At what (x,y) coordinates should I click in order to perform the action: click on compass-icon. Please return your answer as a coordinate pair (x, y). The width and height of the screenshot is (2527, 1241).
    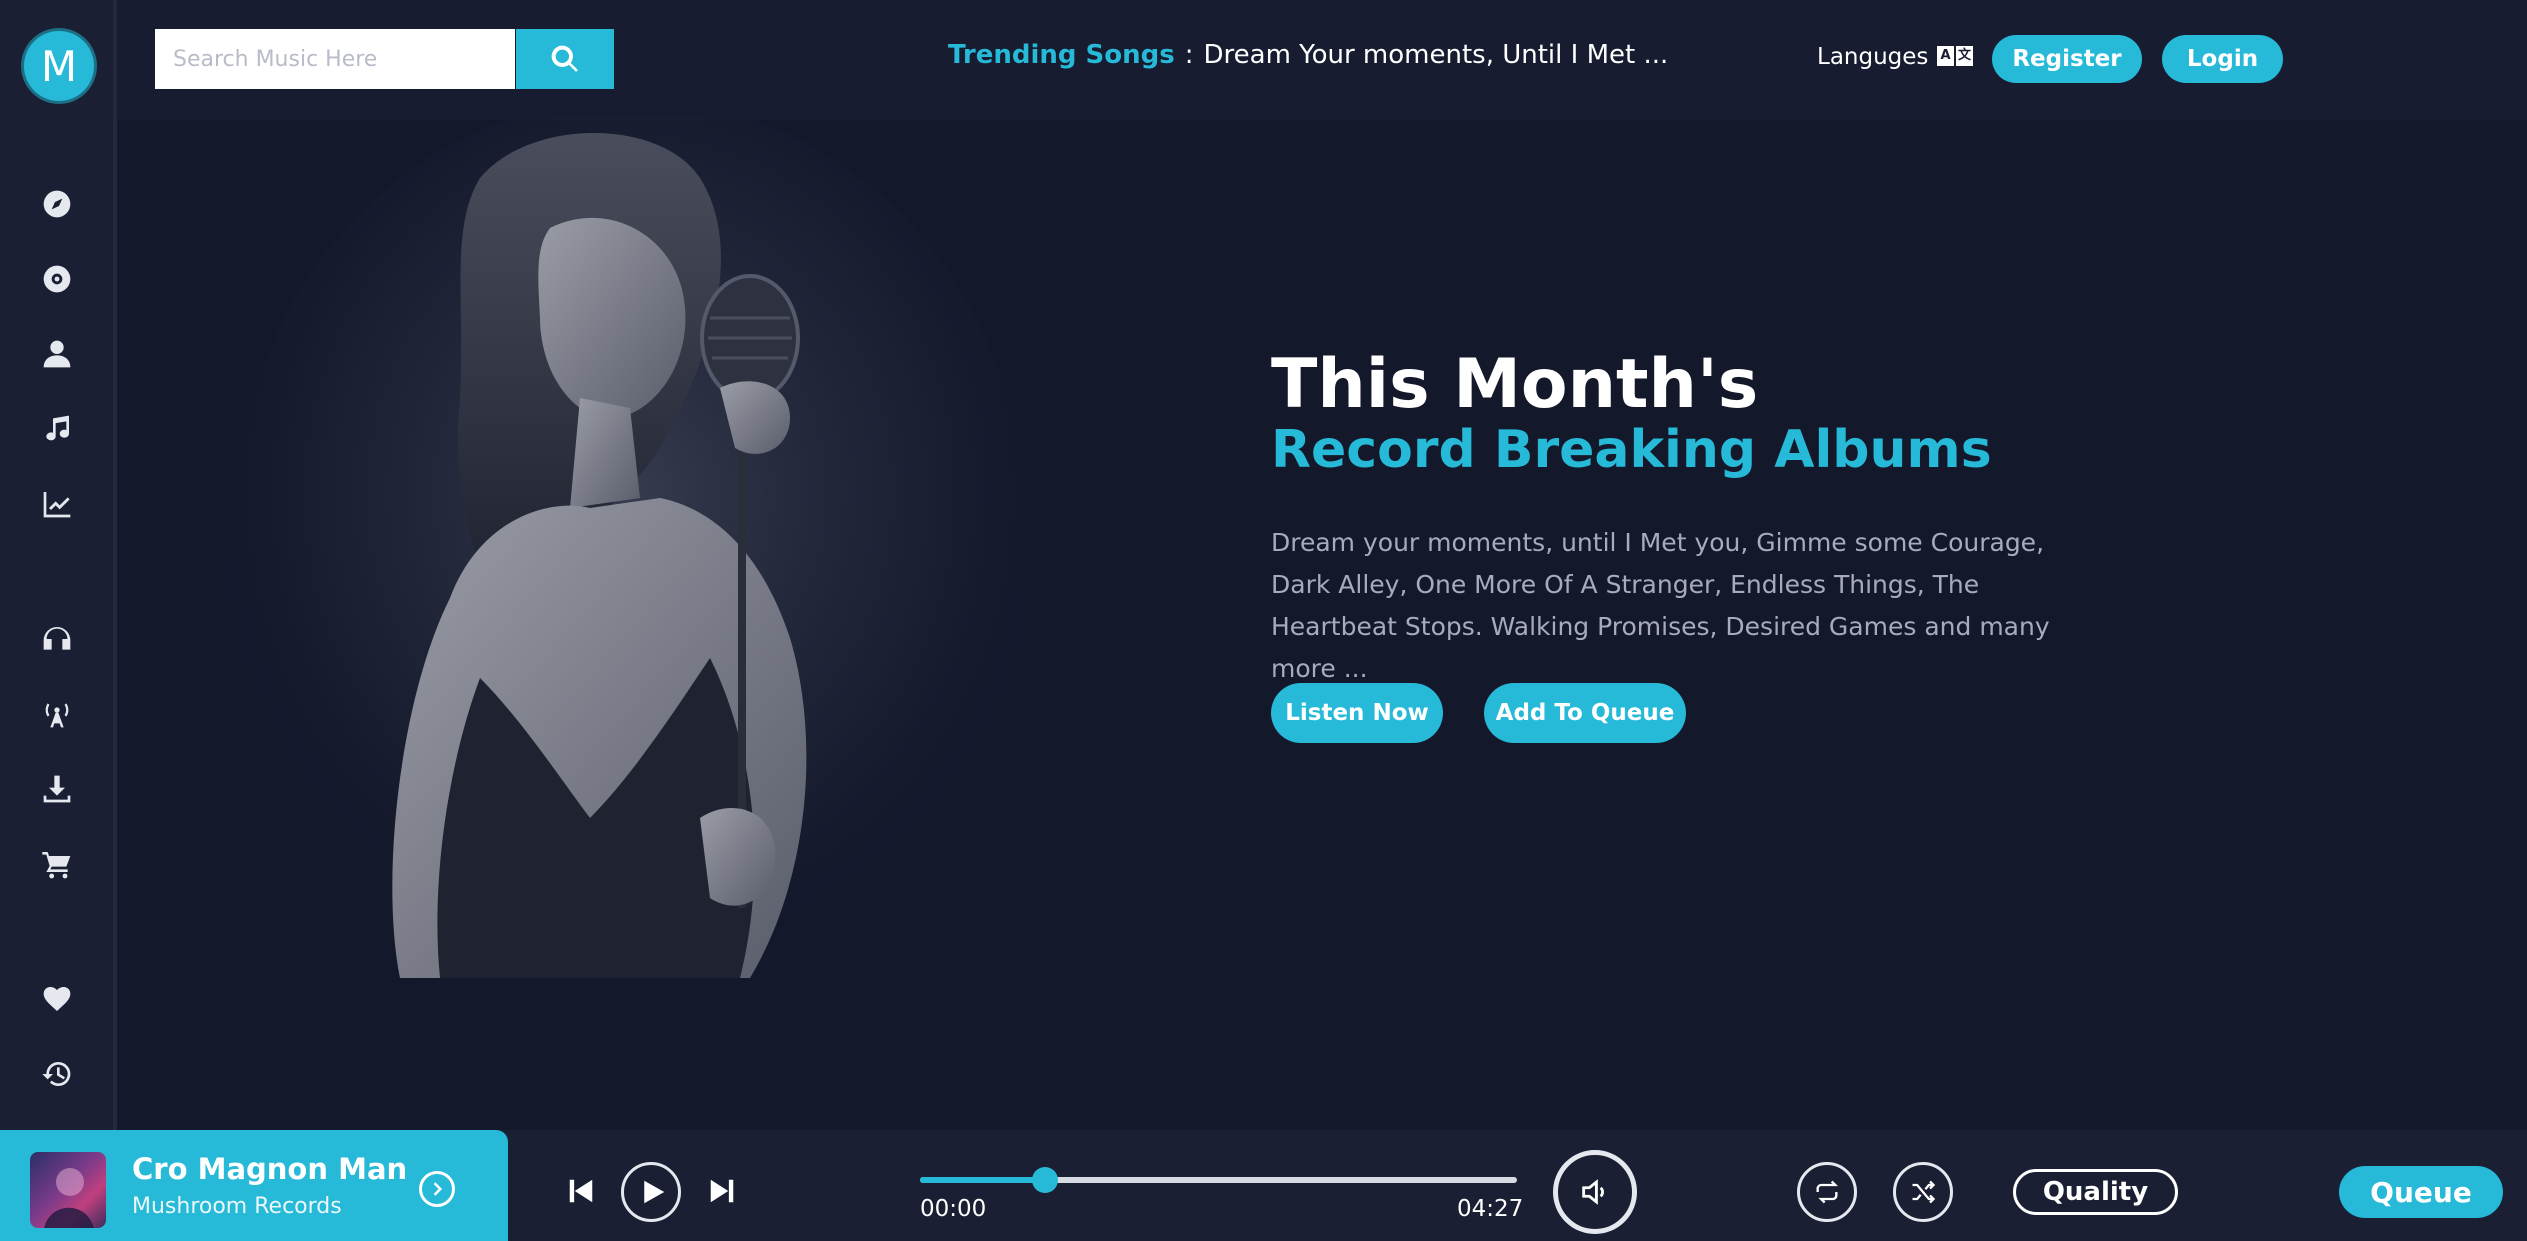
    Looking at the image, I should click on (57, 204).